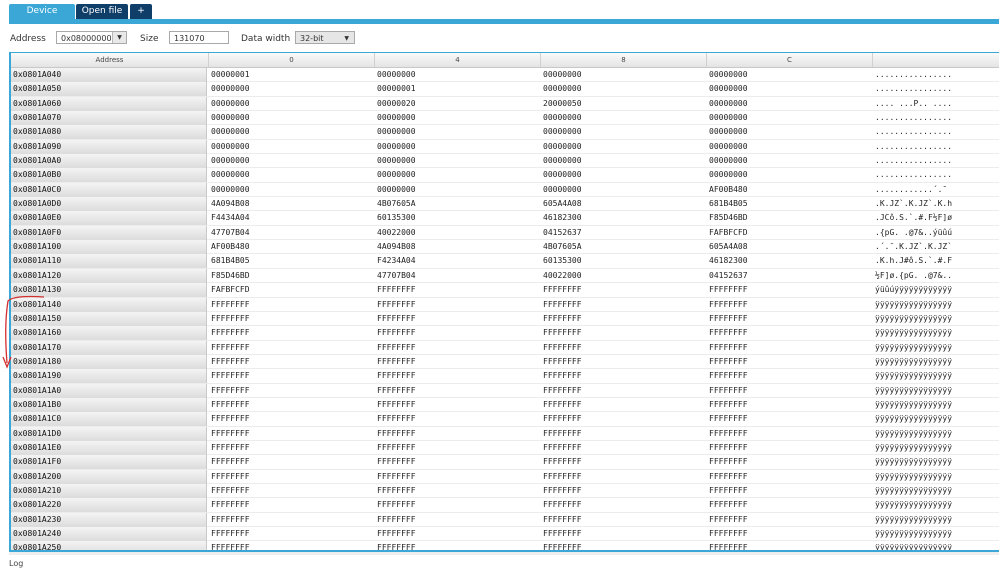 This screenshot has height=568, width=999. I want to click on word-8-cell: 40022000, so click(562, 276).